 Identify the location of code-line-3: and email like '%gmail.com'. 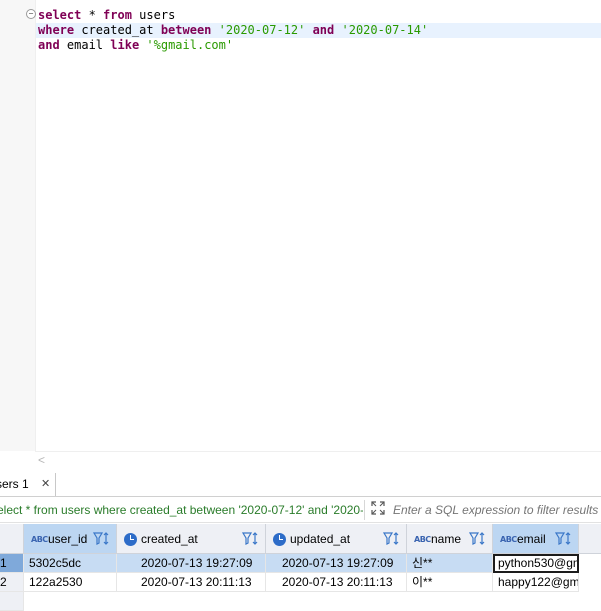
(135, 45).